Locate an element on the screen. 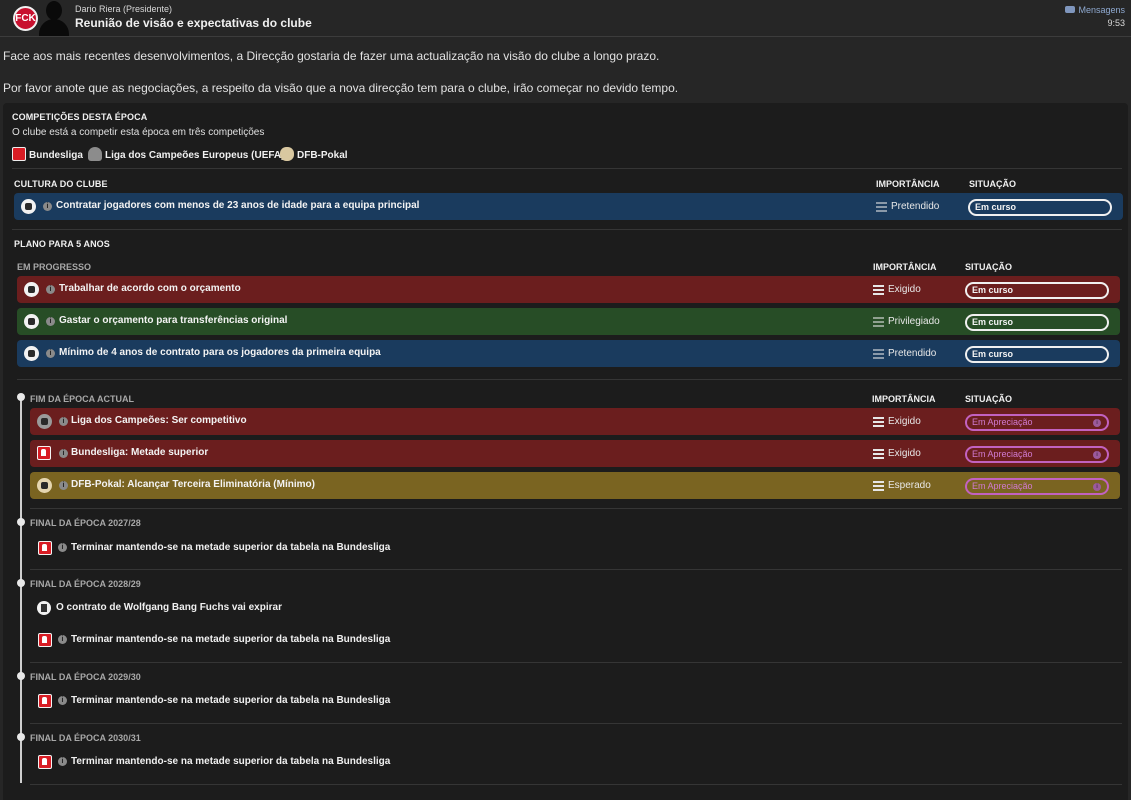 The height and width of the screenshot is (800, 1131). club-logo-icon: FCK is located at coordinates (25, 18).